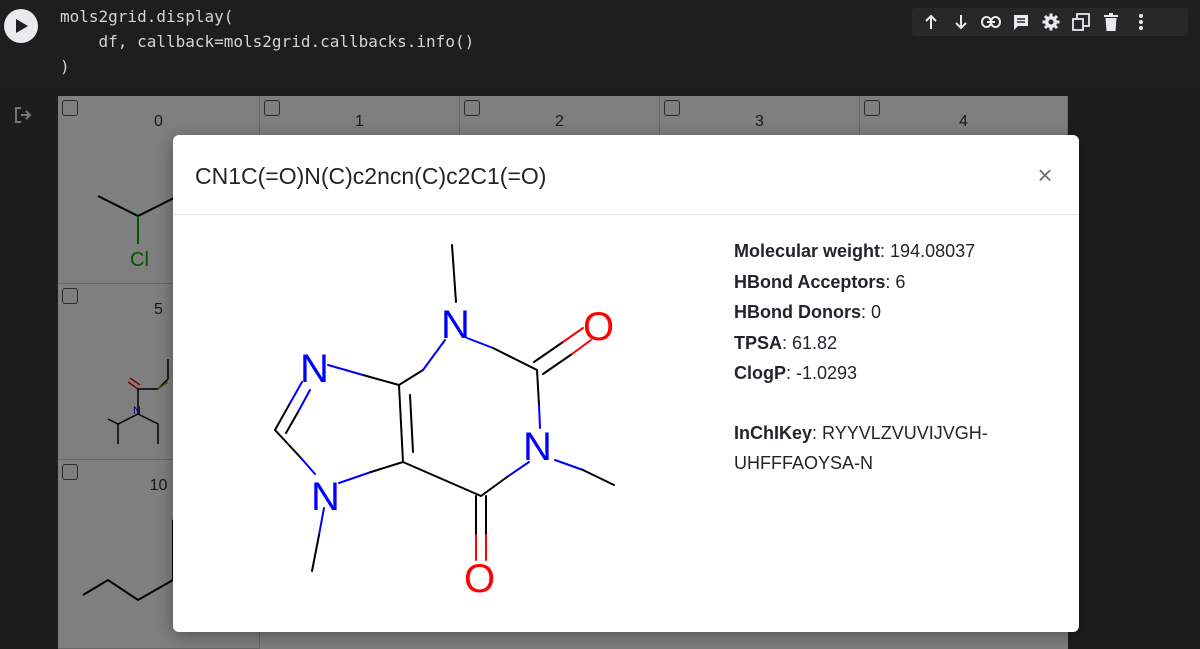  I want to click on more-vert-icon, so click(1141, 22).